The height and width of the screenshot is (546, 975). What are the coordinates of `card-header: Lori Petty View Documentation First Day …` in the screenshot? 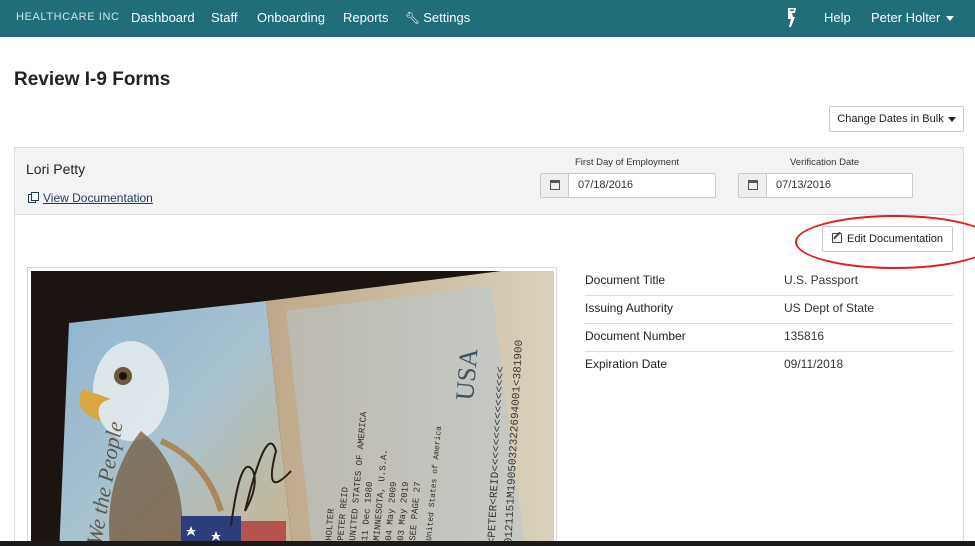 It's located at (489, 181).